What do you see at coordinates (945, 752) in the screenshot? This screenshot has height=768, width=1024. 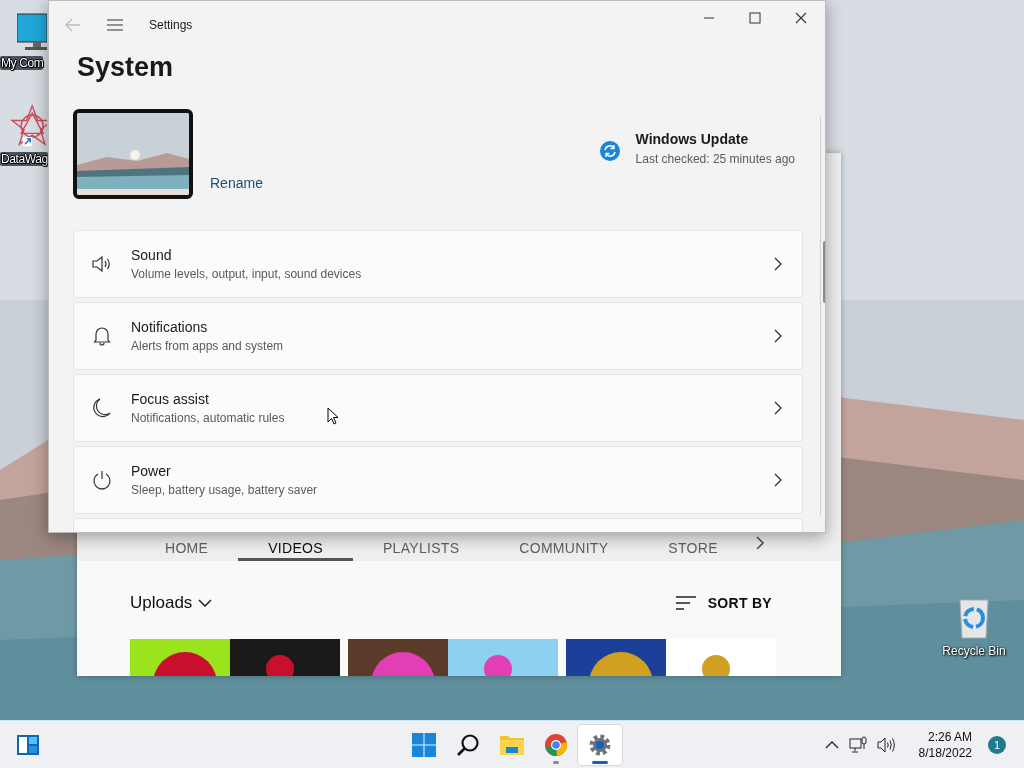 I see `date: 8/18/2022` at bounding box center [945, 752].